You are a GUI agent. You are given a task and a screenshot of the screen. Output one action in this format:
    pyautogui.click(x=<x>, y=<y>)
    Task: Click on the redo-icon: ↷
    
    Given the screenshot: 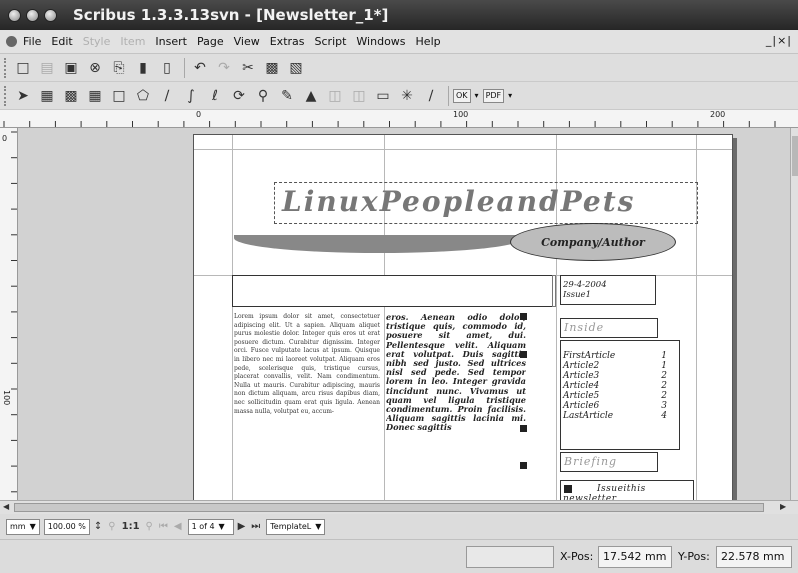 What is the action you would take?
    pyautogui.click(x=224, y=68)
    